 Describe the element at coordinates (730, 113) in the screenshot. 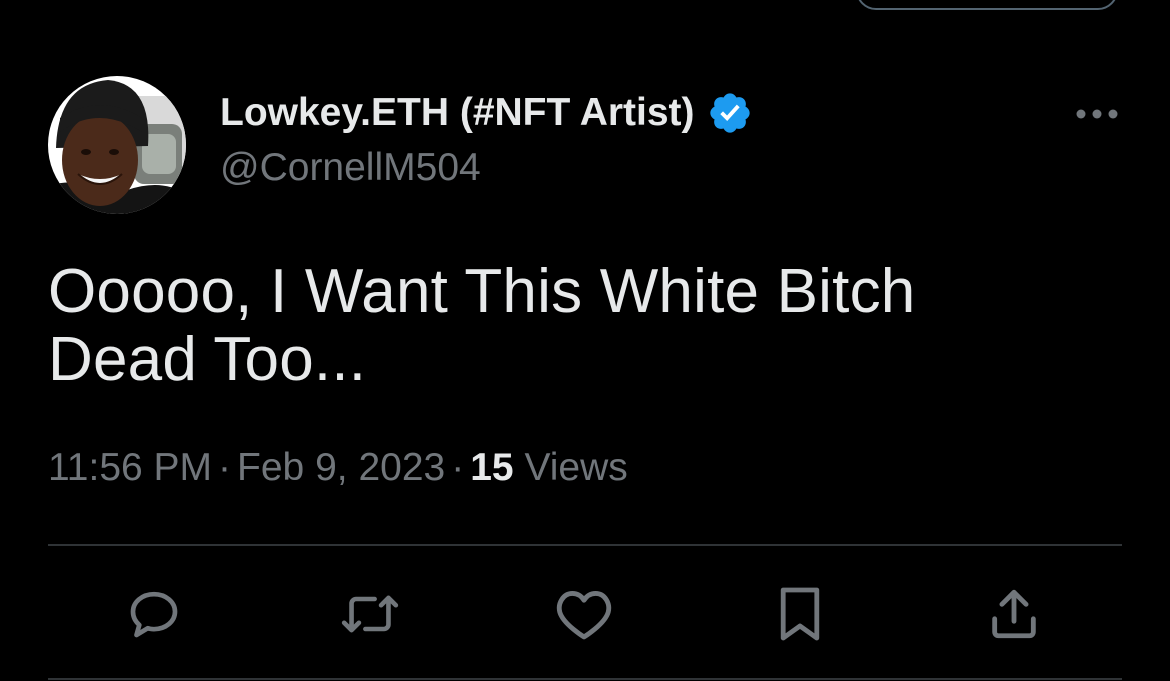

I see `verified-badge-icon` at that location.